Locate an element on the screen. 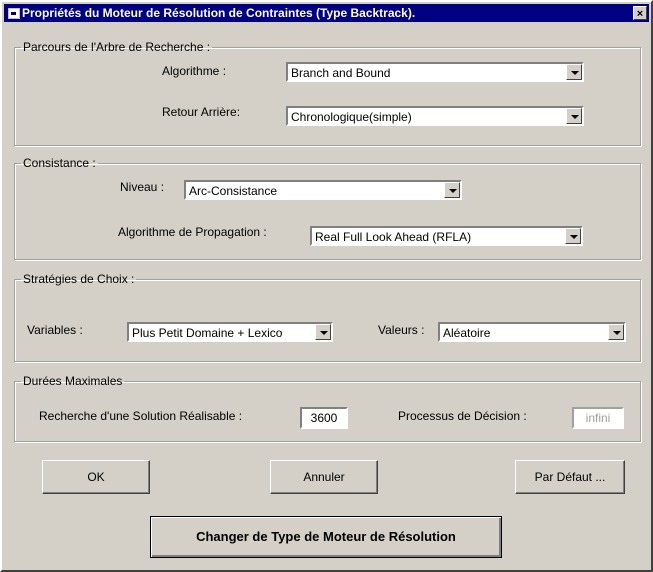 The width and height of the screenshot is (653, 572). algorithm-value: Branch and Bound is located at coordinates (341, 73).